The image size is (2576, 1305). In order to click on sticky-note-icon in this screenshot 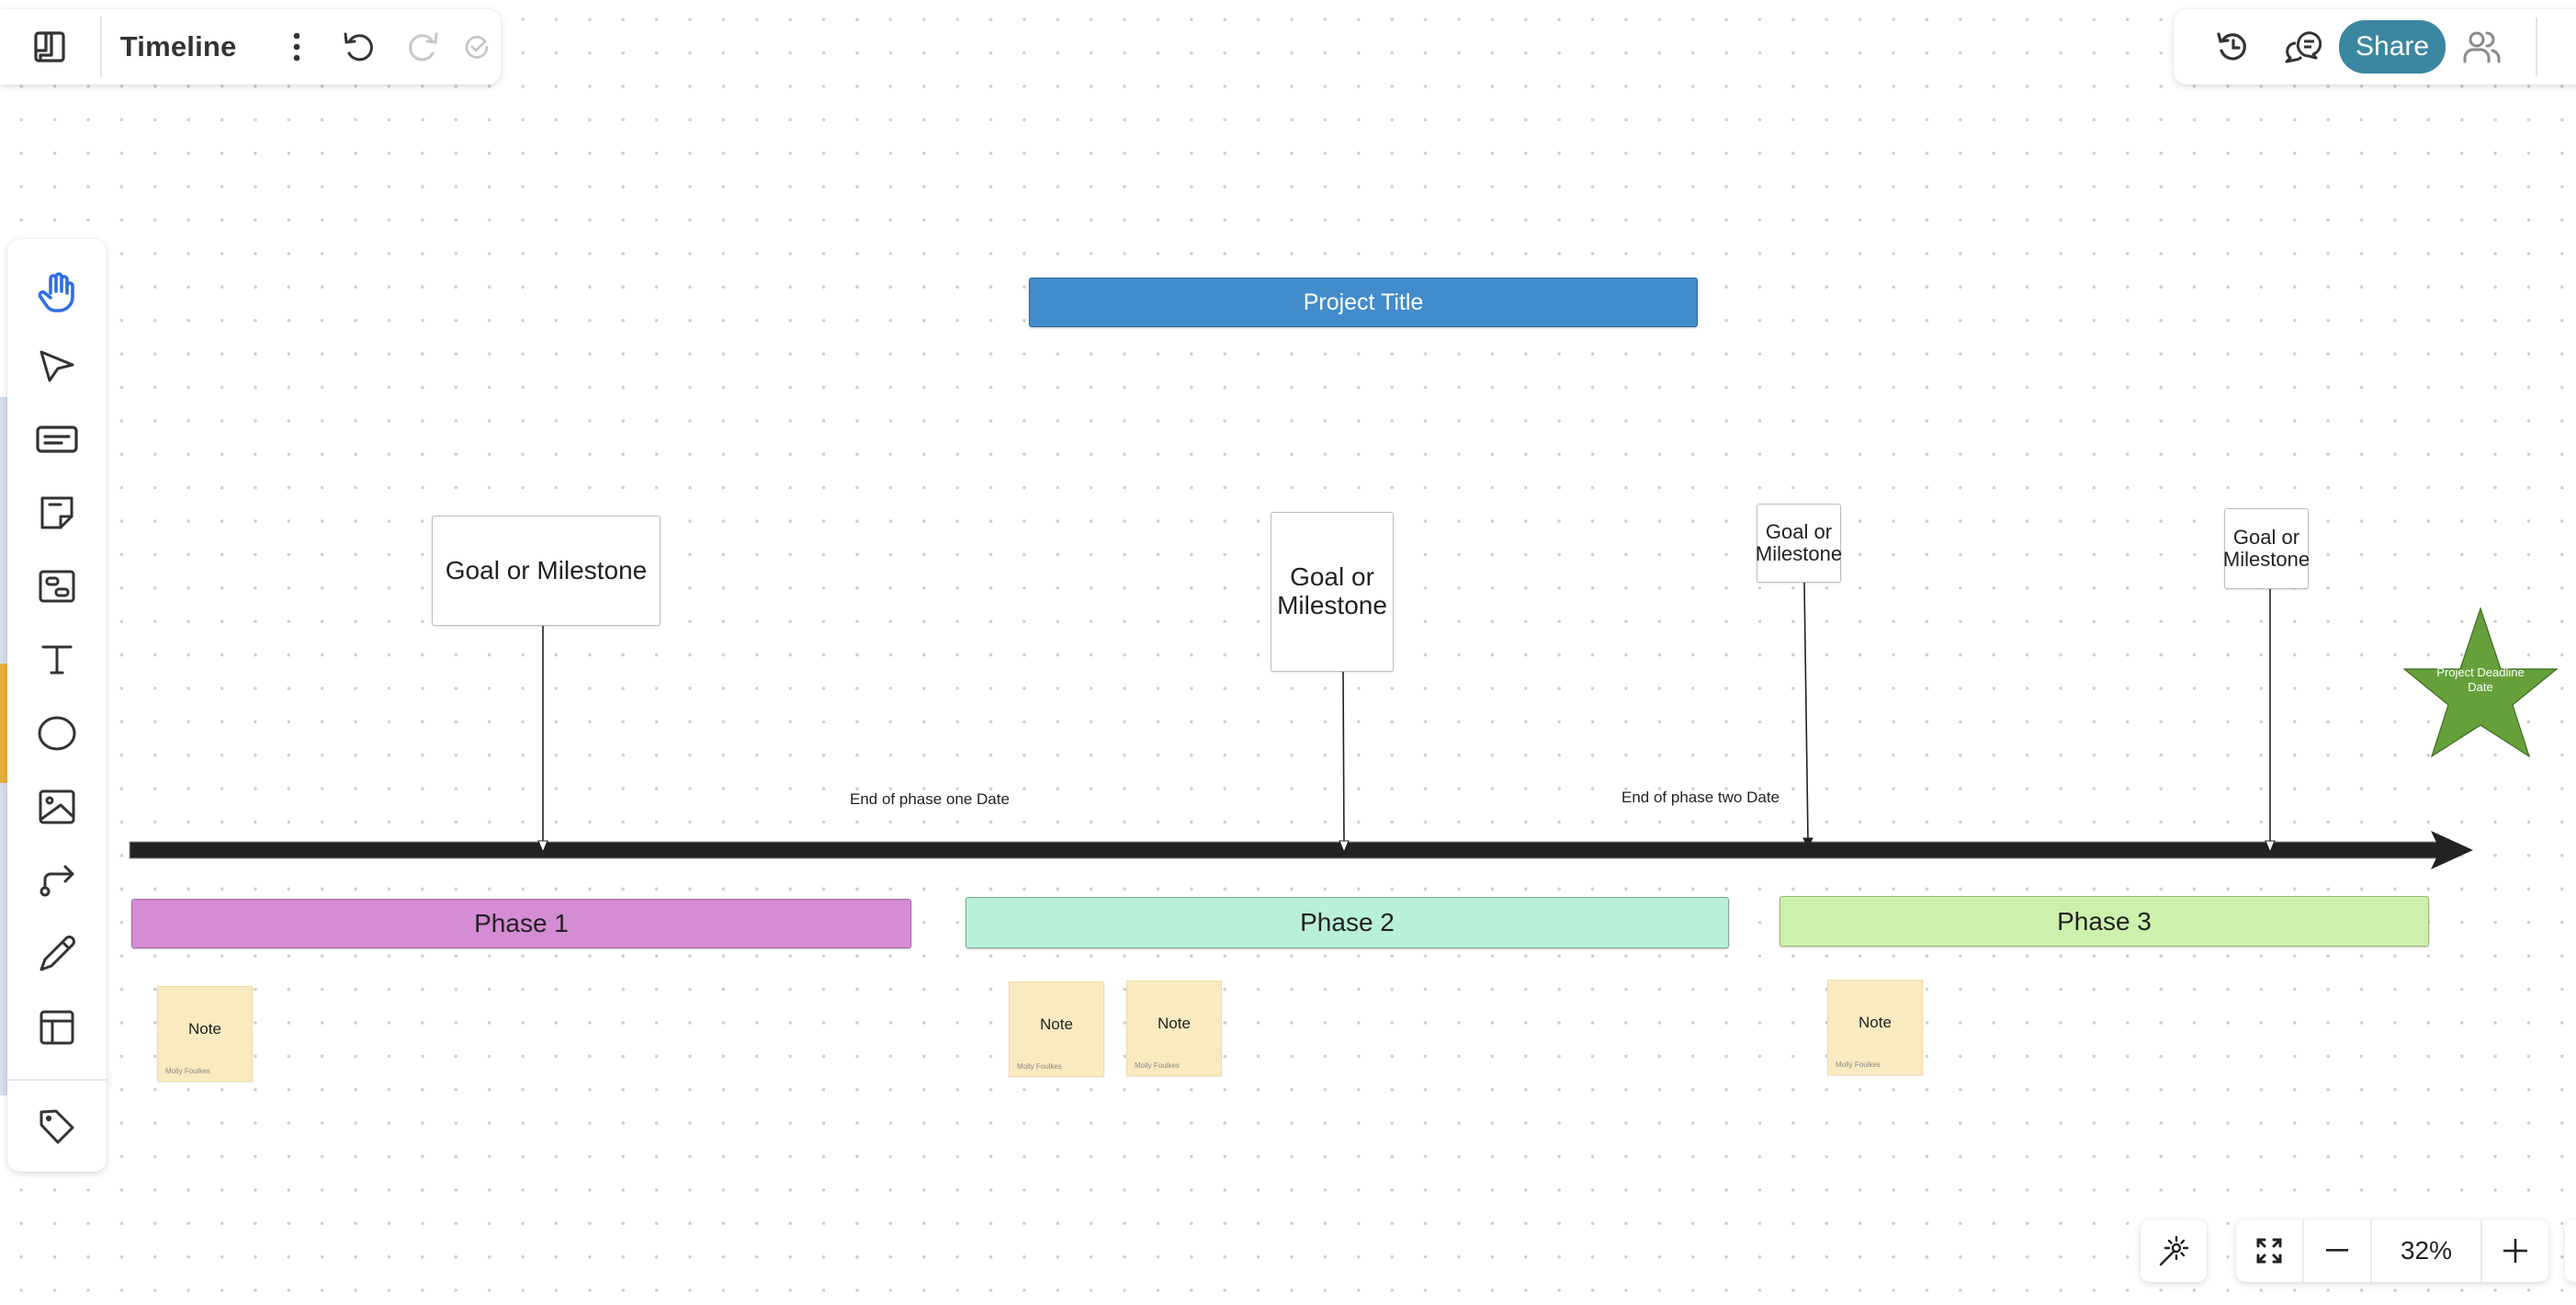, I will do `click(56, 512)`.